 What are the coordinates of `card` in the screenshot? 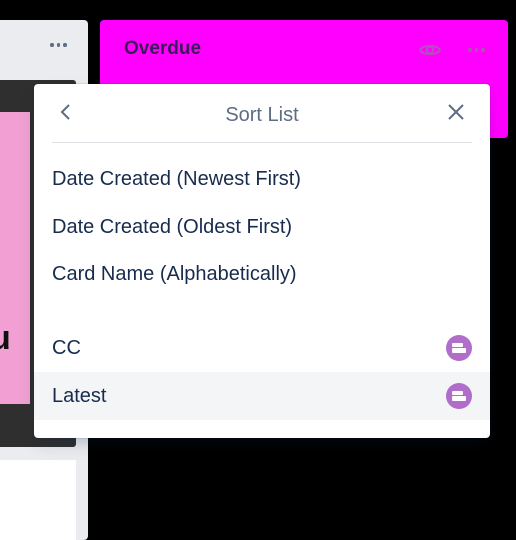 It's located at (38, 500).